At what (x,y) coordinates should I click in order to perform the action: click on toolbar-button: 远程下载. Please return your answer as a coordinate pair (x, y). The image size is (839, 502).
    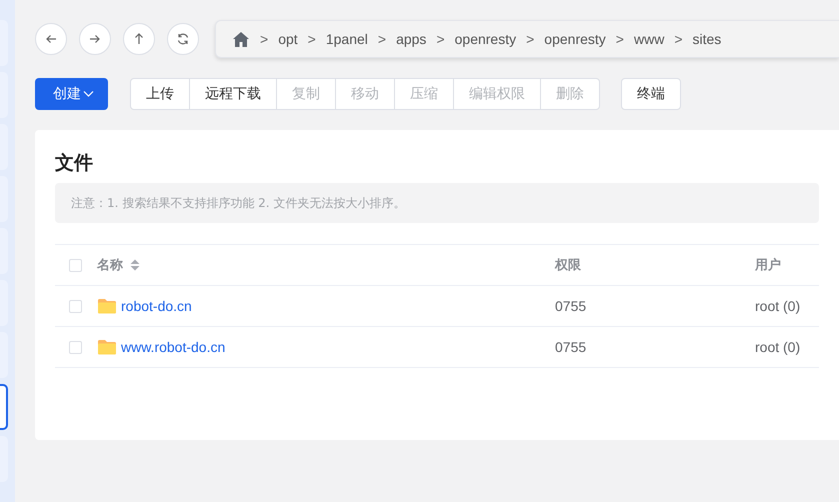
    Looking at the image, I should click on (233, 94).